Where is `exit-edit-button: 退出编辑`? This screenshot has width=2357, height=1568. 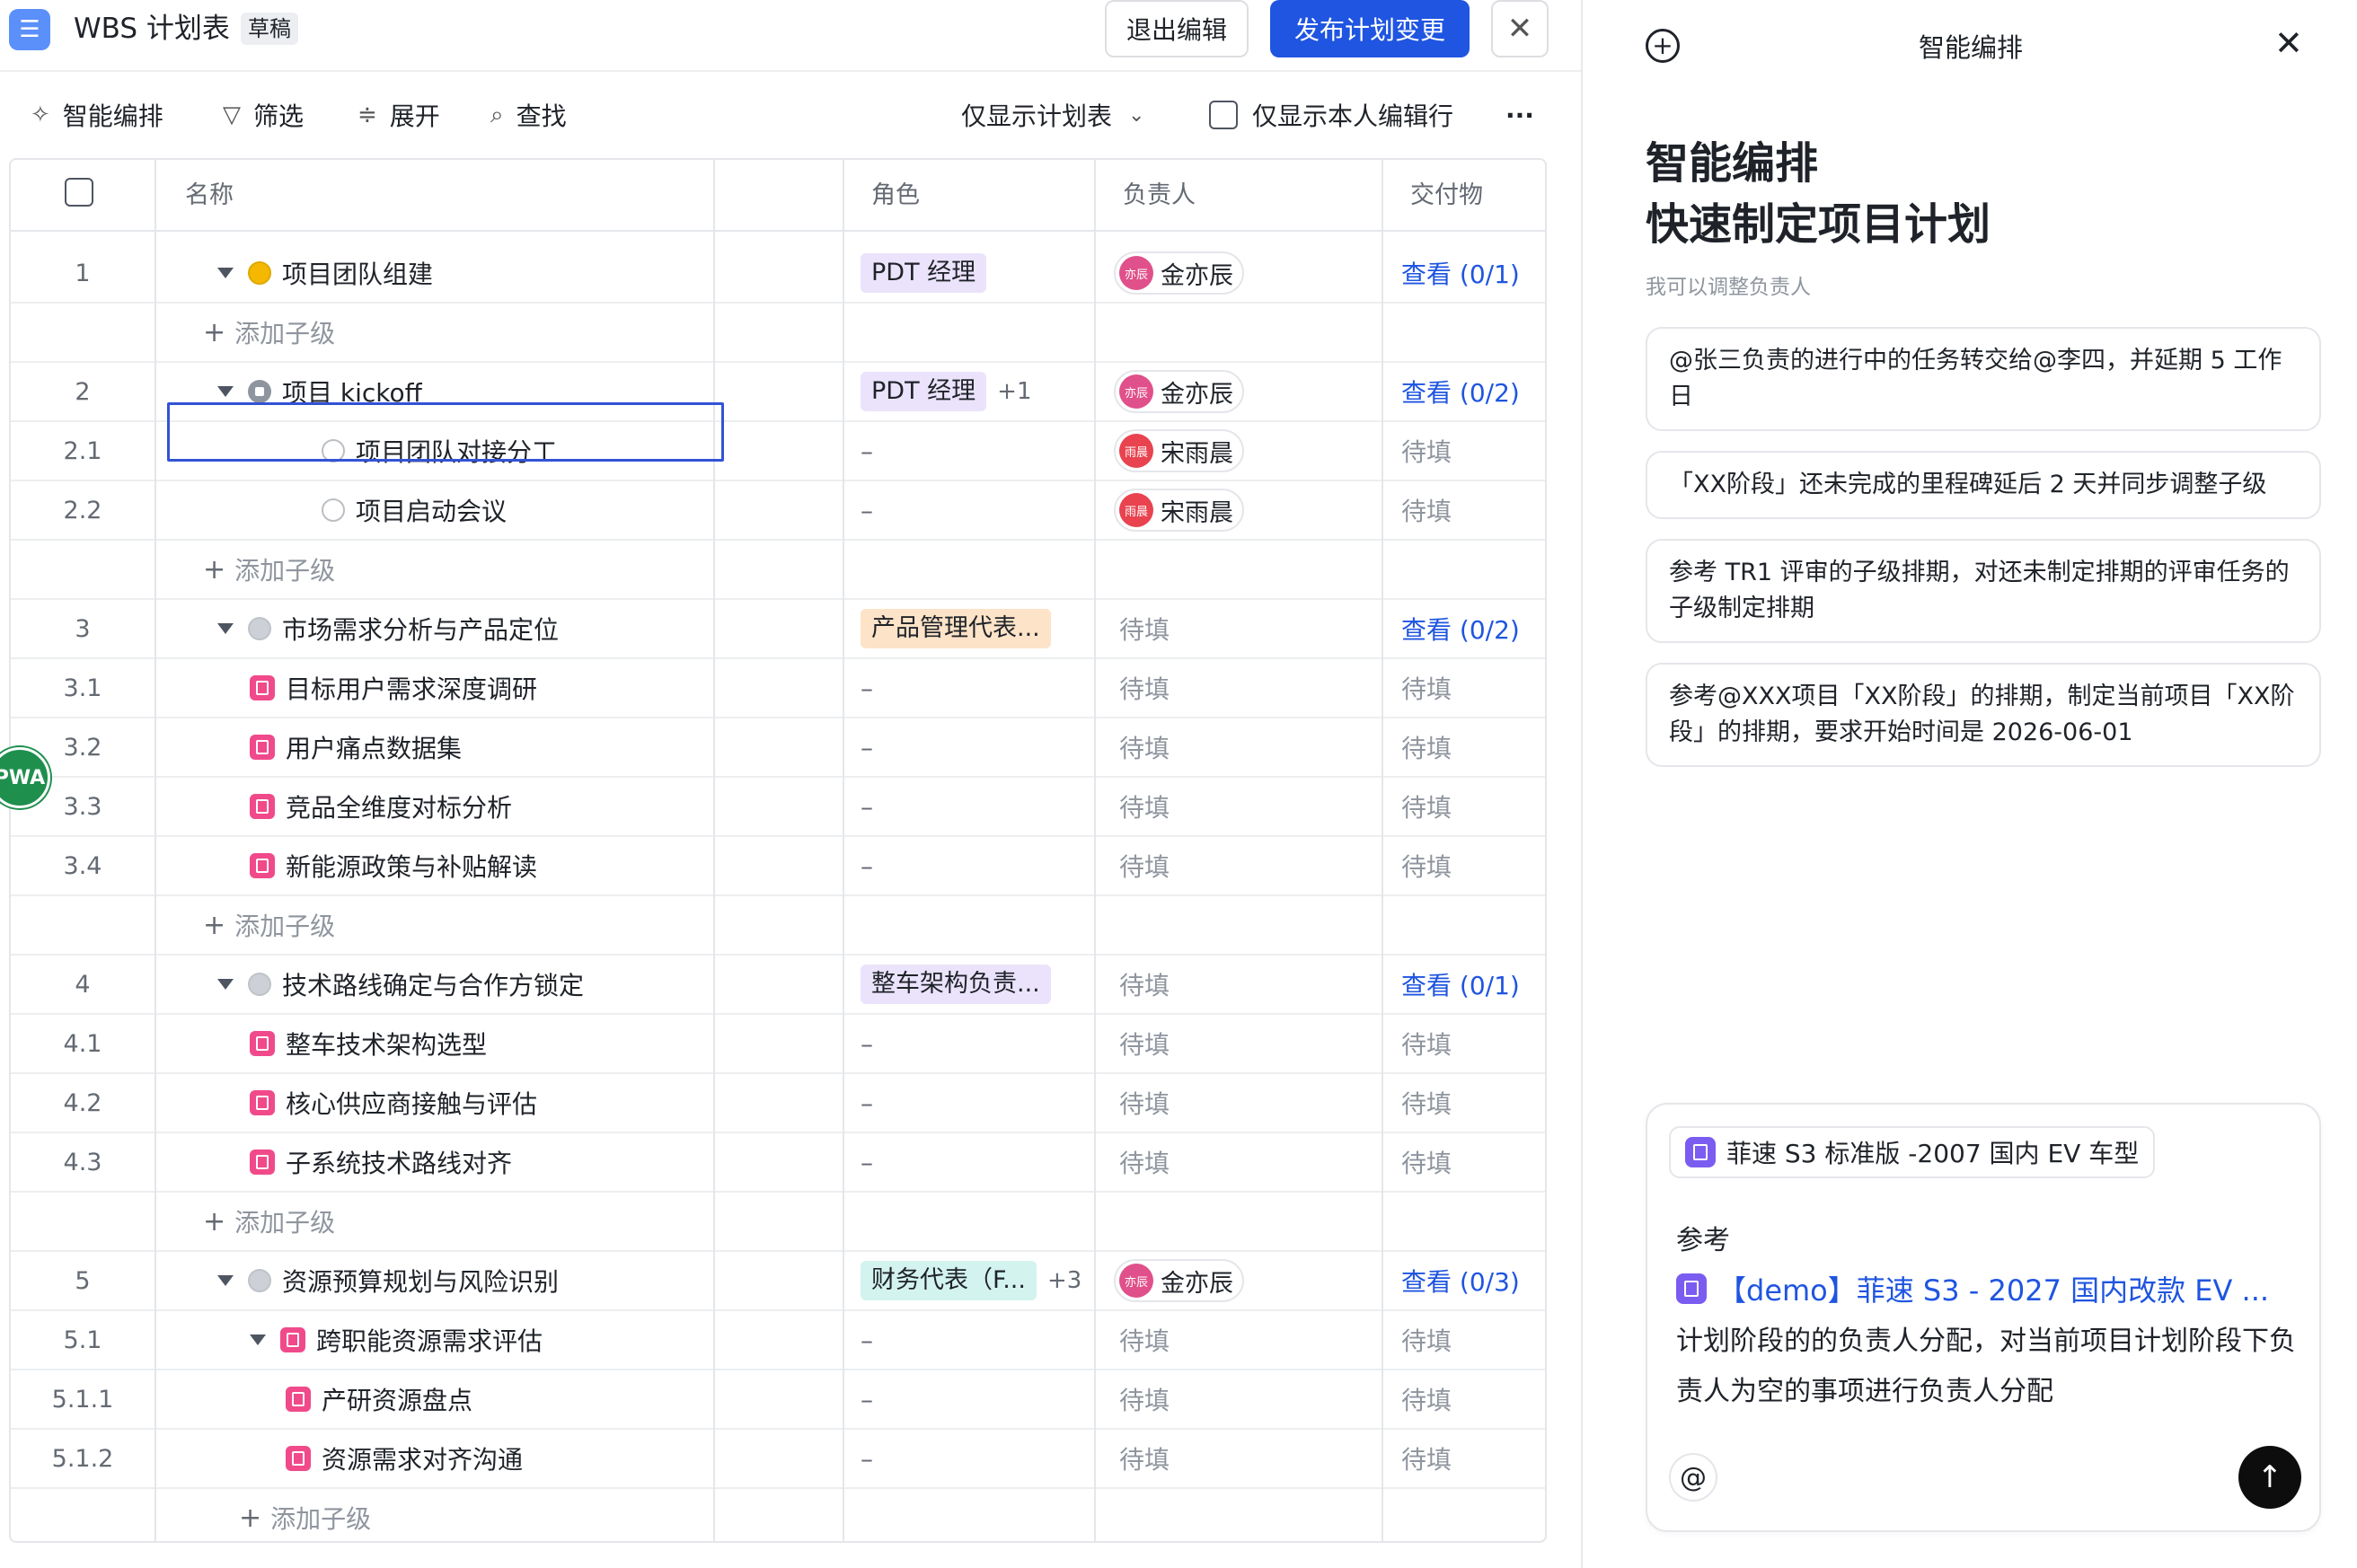
exit-edit-button: 退出编辑 is located at coordinates (1177, 28).